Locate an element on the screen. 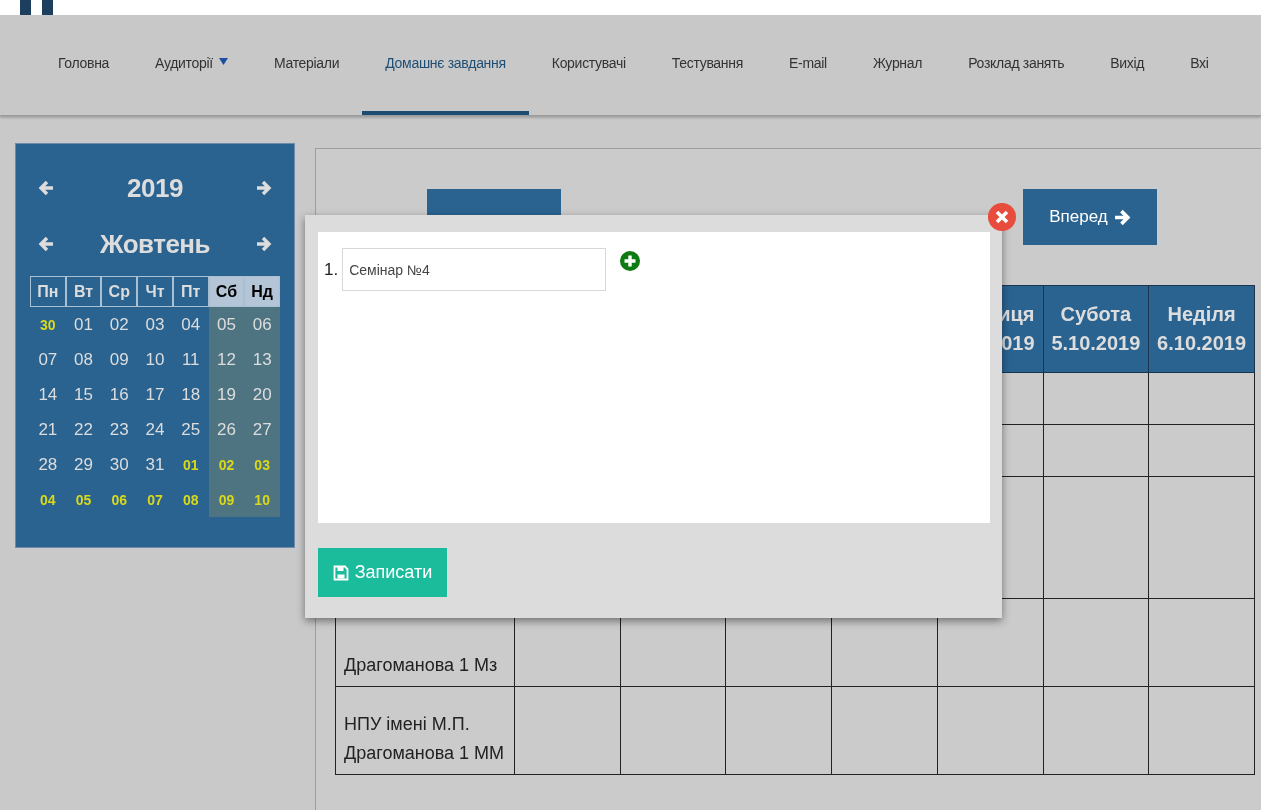  weekday-header: Сб is located at coordinates (226, 291).